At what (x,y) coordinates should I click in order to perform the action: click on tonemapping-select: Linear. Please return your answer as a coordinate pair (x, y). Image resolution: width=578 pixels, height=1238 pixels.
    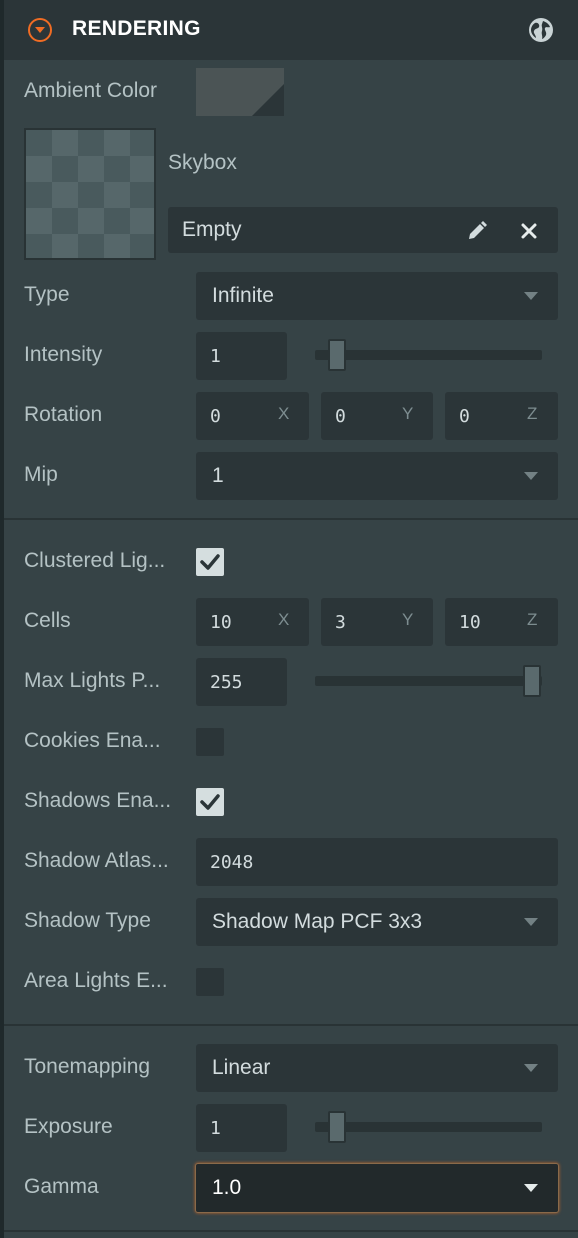
    Looking at the image, I should click on (377, 1068).